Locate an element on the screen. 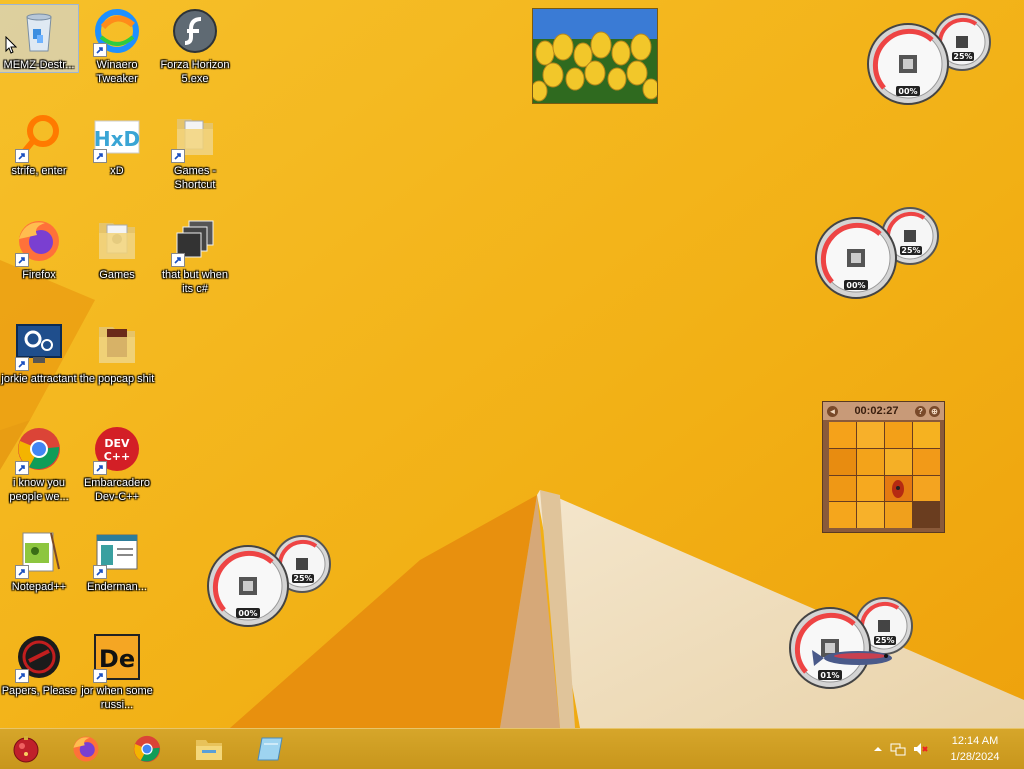  window-app-icon is located at coordinates (117, 554).